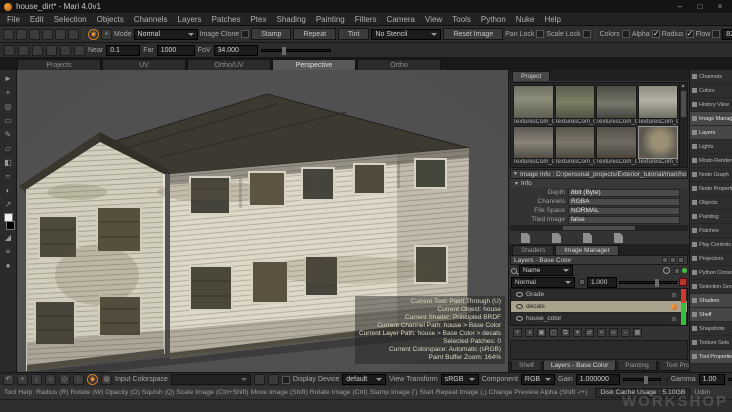 The width and height of the screenshot is (732, 412). I want to click on display-device-dropdown: default, so click(364, 379).